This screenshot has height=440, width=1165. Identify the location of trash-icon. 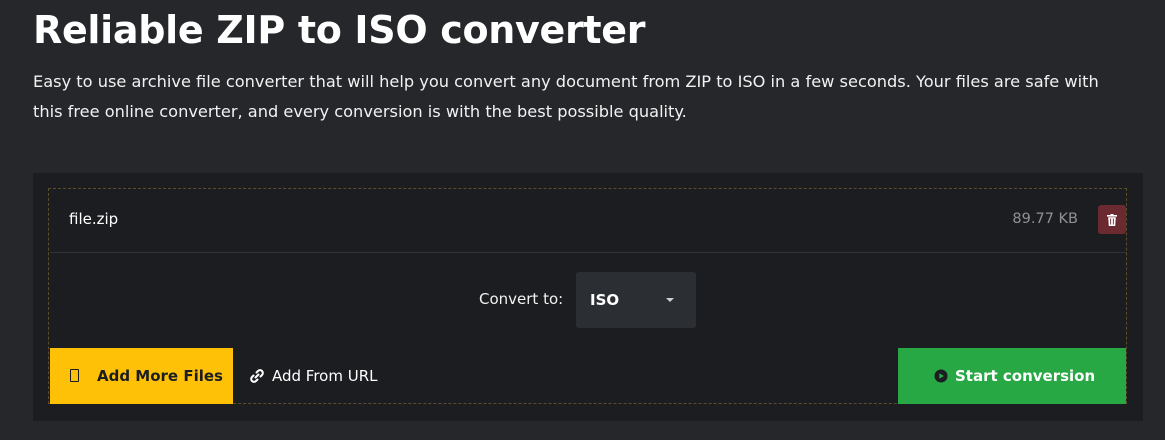
(1112, 219).